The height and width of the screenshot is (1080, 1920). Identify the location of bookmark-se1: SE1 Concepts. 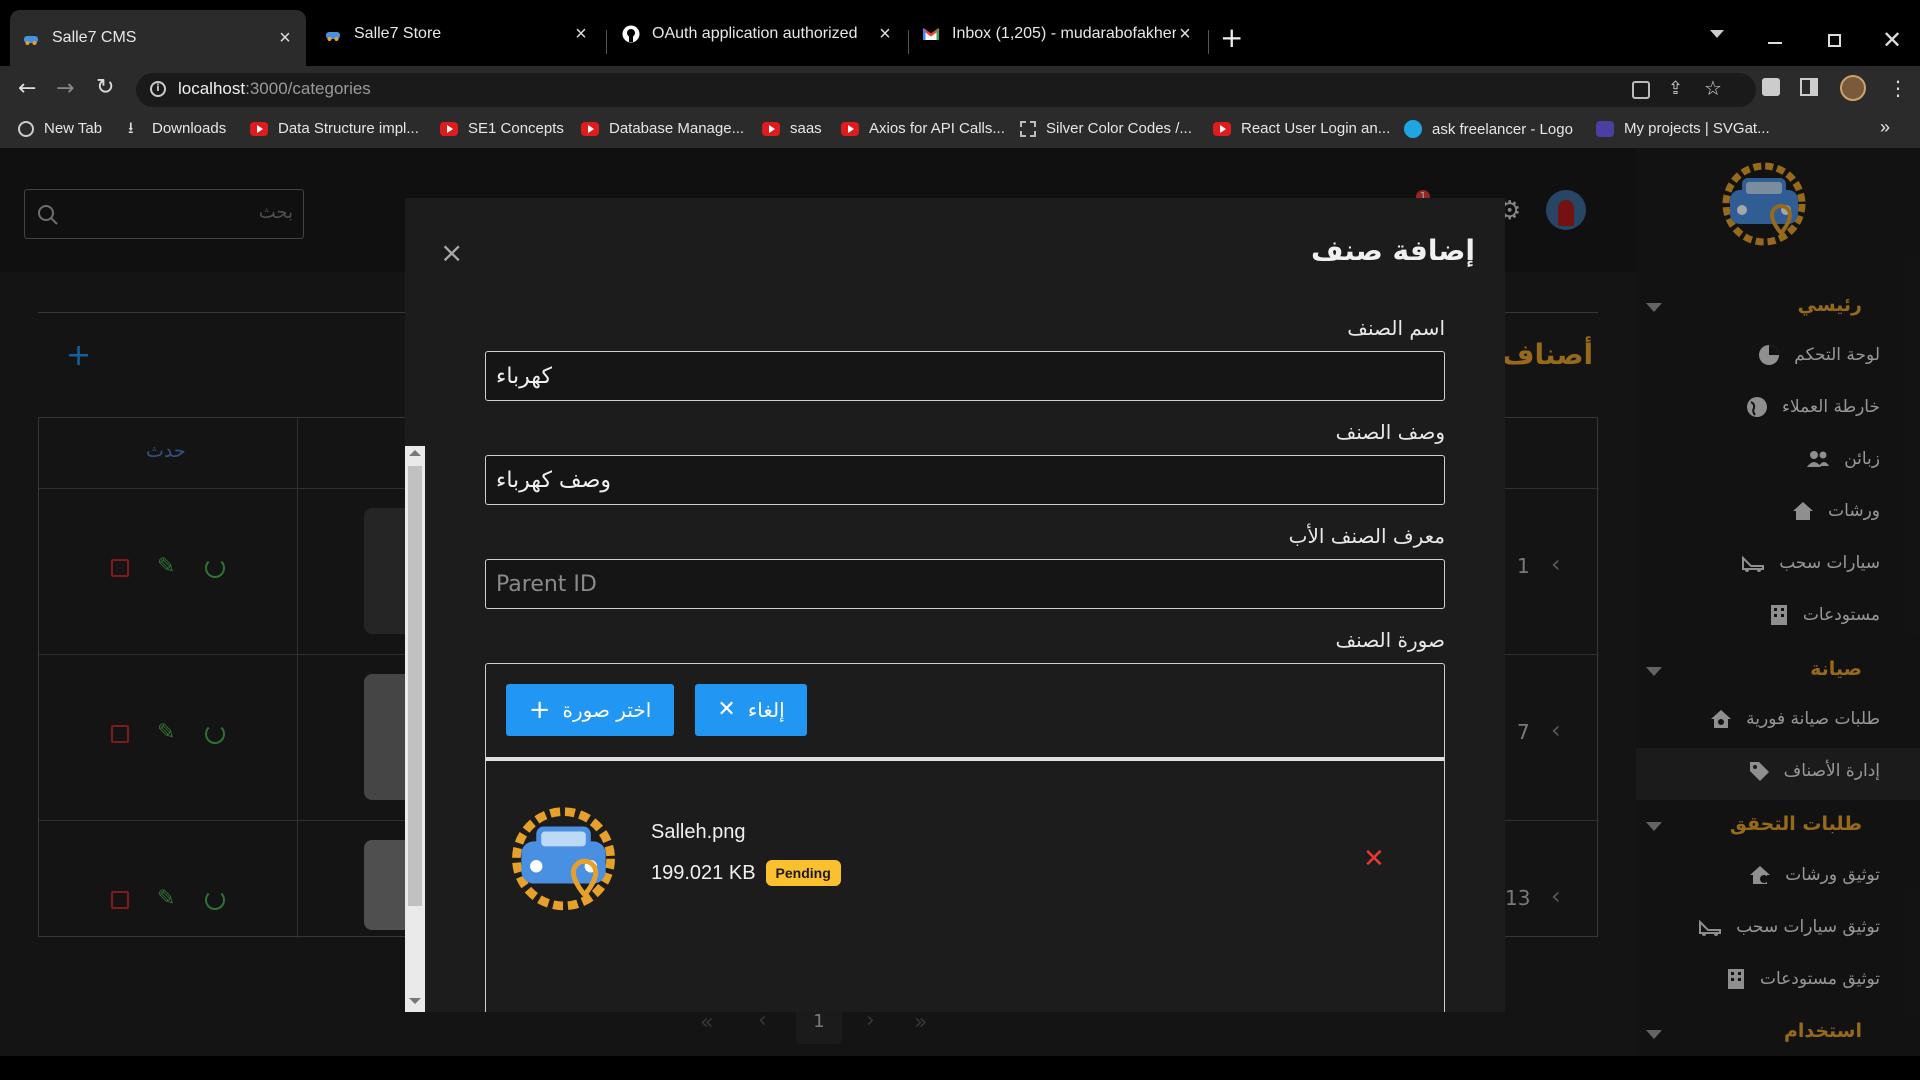
(502, 128).